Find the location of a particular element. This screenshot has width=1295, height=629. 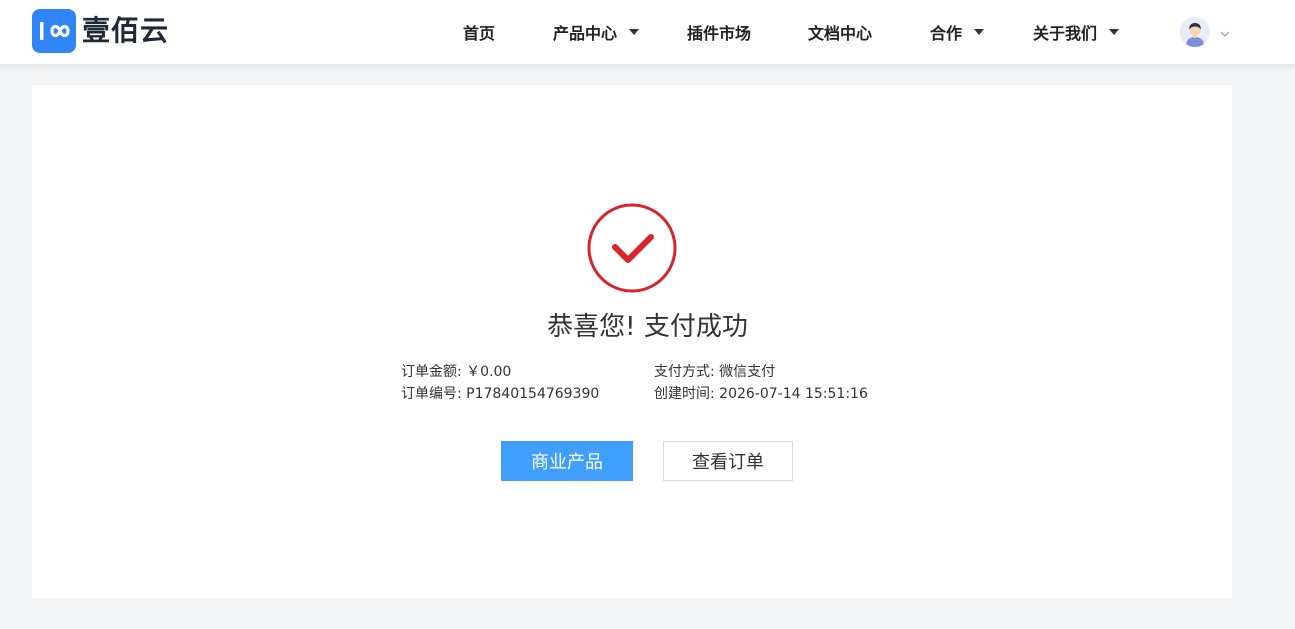

payment-method-row: 支付方式: 微信支付 is located at coordinates (714, 372).